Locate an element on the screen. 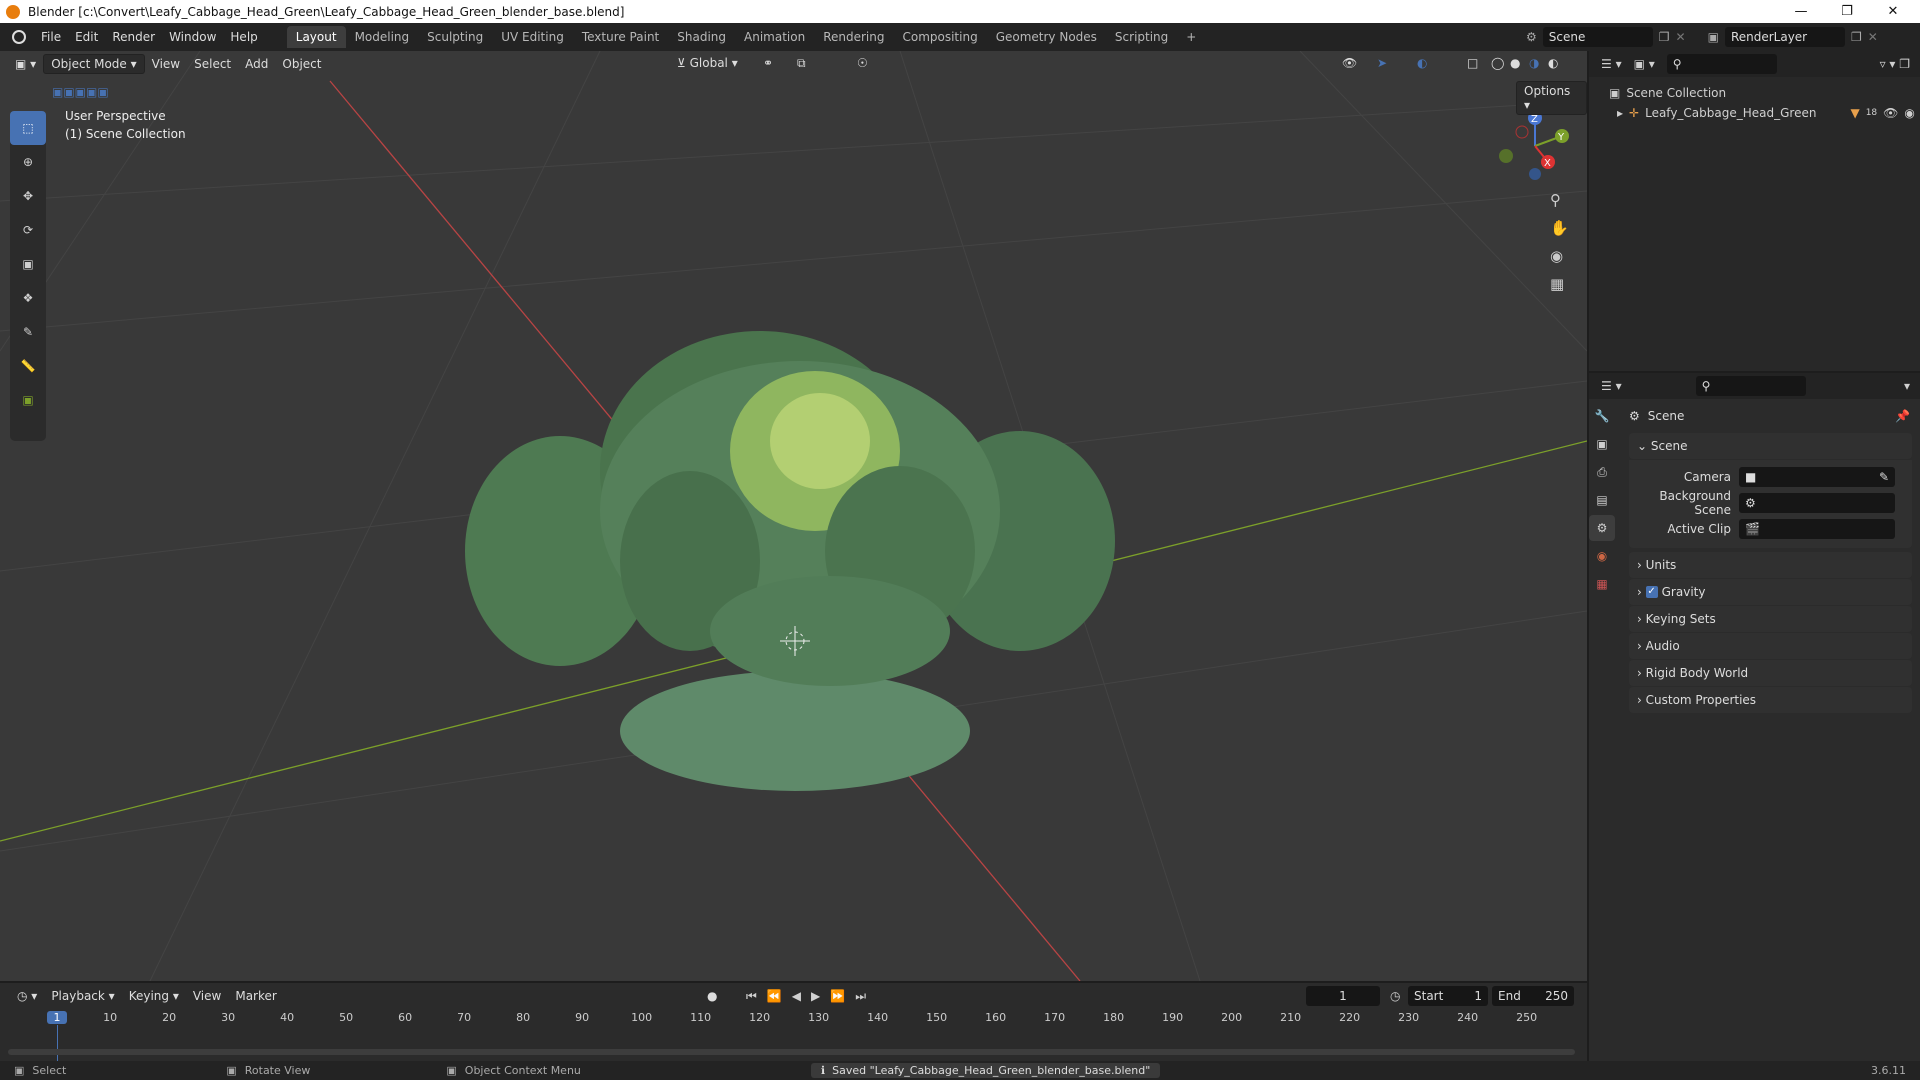  transform-orientation-dropdown: ⊻ Global ▾ is located at coordinates (707, 63).